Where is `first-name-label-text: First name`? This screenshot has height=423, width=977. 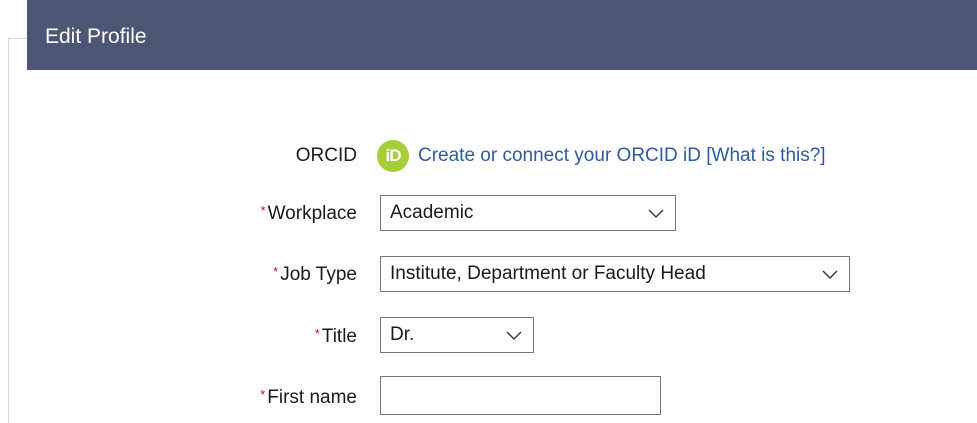 first-name-label-text: First name is located at coordinates (312, 397).